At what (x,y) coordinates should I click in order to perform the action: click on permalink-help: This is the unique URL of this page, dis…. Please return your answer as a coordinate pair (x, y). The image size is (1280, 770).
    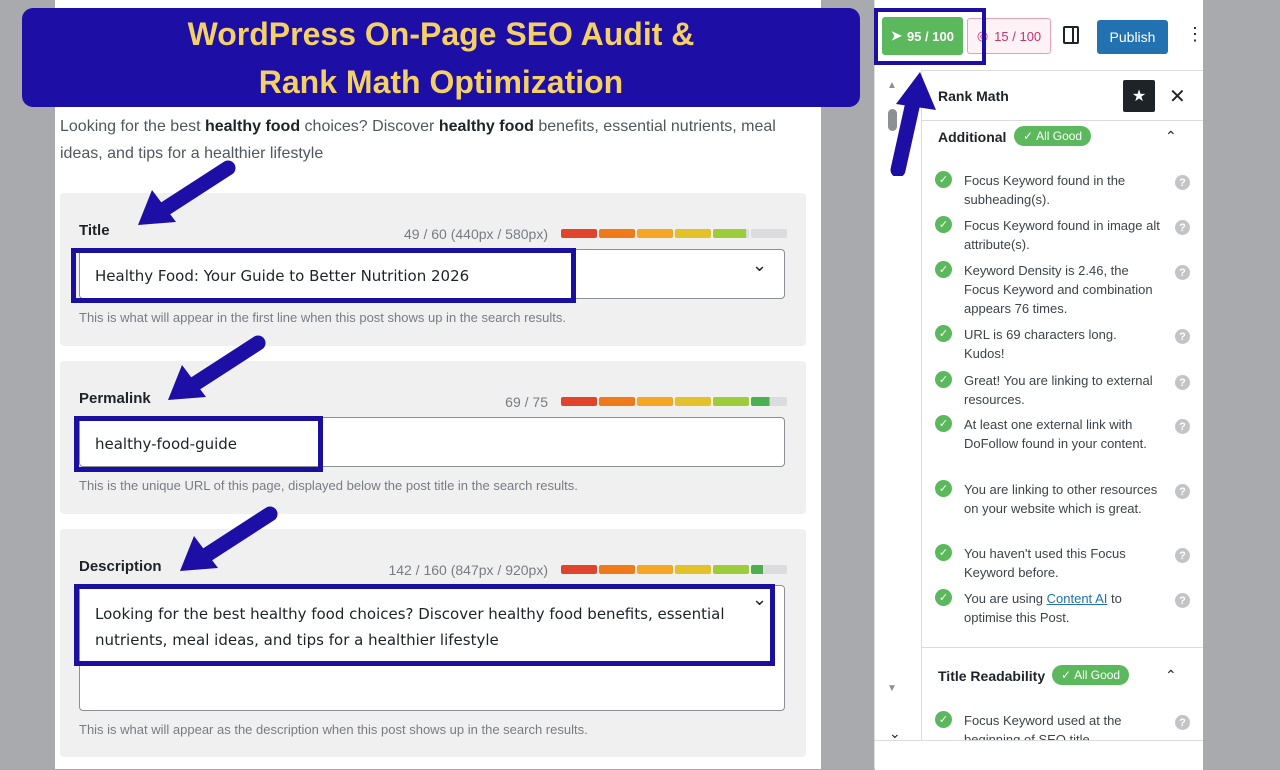
    Looking at the image, I should click on (328, 485).